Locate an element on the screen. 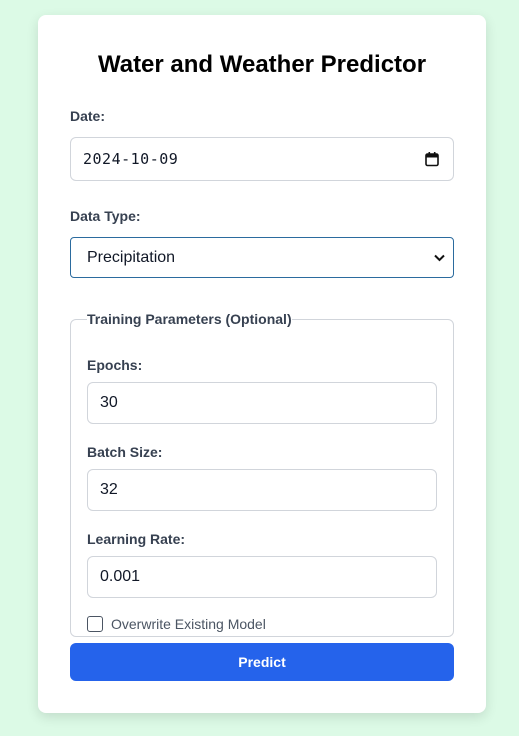 The width and height of the screenshot is (519, 736). overwrite-row: Overwrite Existing Model is located at coordinates (262, 624).